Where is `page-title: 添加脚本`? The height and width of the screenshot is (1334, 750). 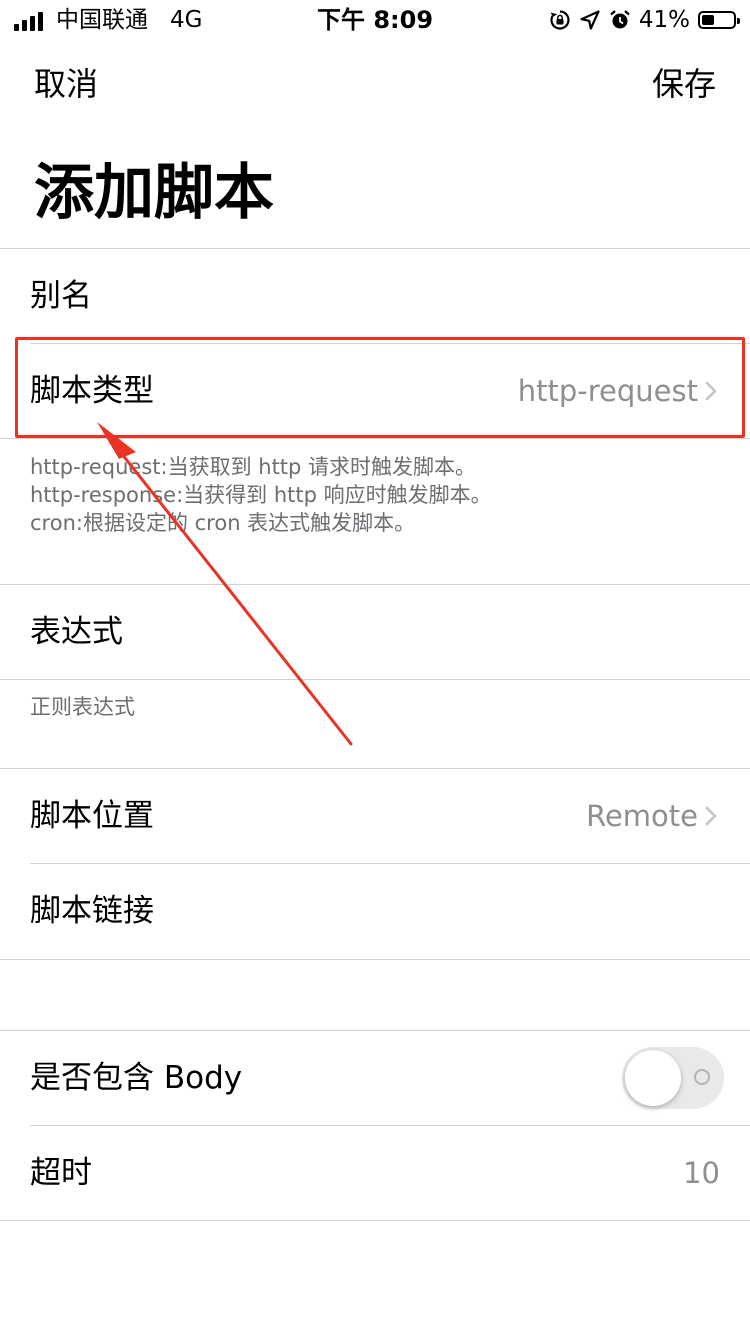 page-title: 添加脚本 is located at coordinates (154, 193).